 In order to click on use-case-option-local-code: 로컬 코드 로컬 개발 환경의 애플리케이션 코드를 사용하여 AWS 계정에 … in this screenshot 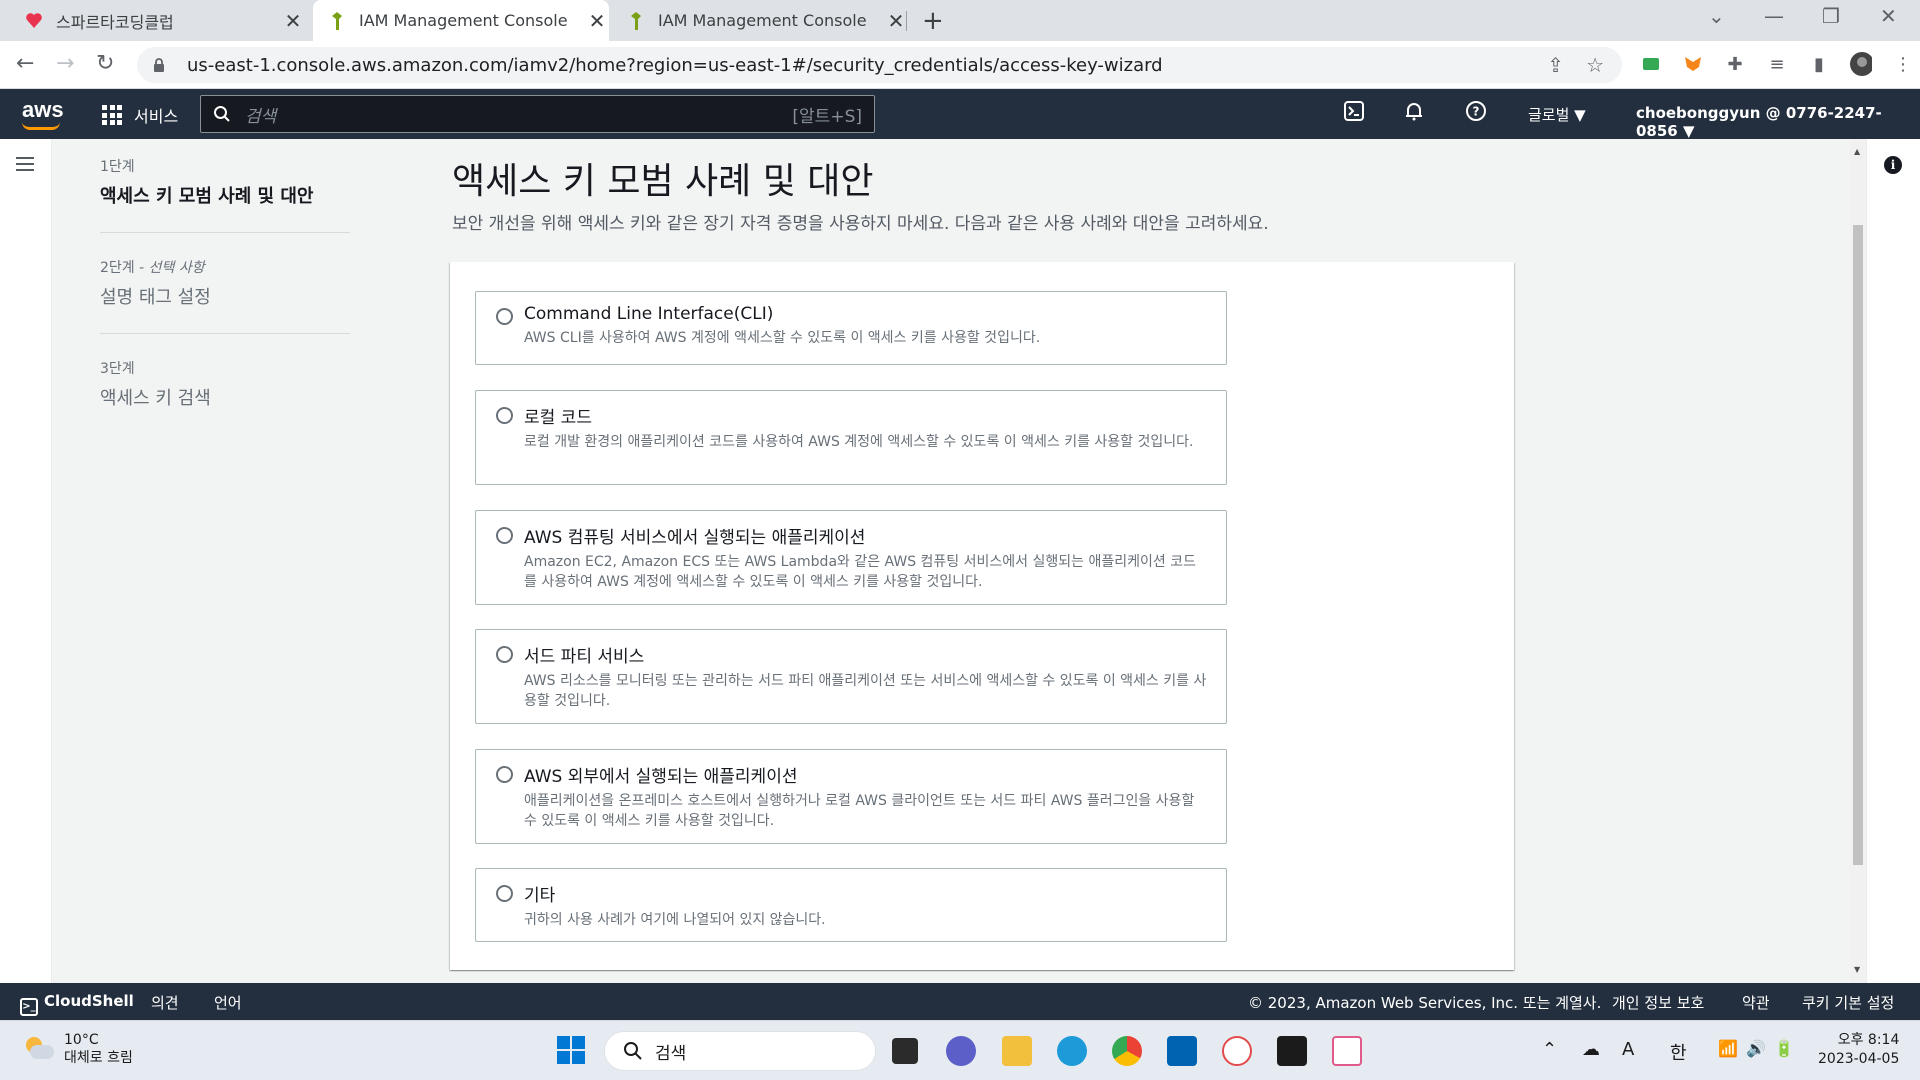, I will do `click(851, 437)`.